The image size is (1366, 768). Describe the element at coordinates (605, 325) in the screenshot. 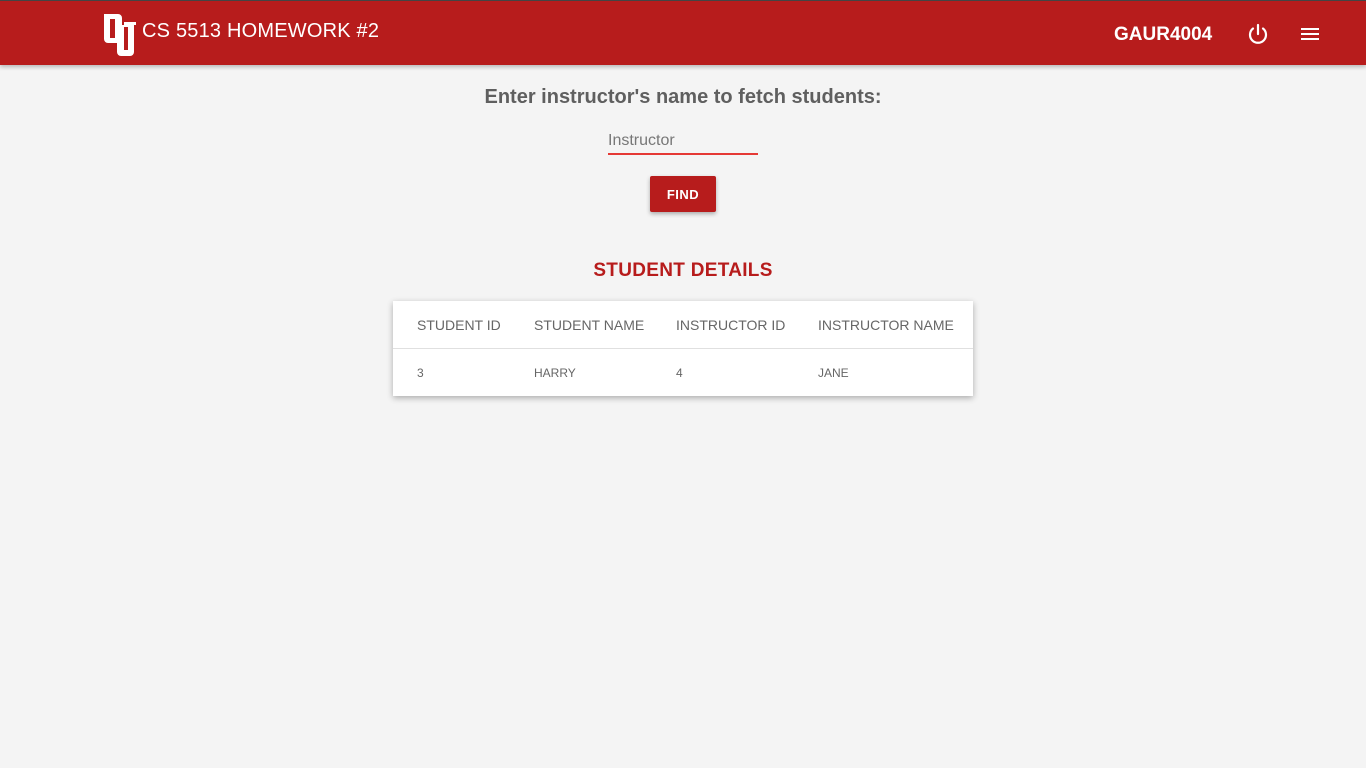

I see `column-header-student-name: STUDENT NAME` at that location.